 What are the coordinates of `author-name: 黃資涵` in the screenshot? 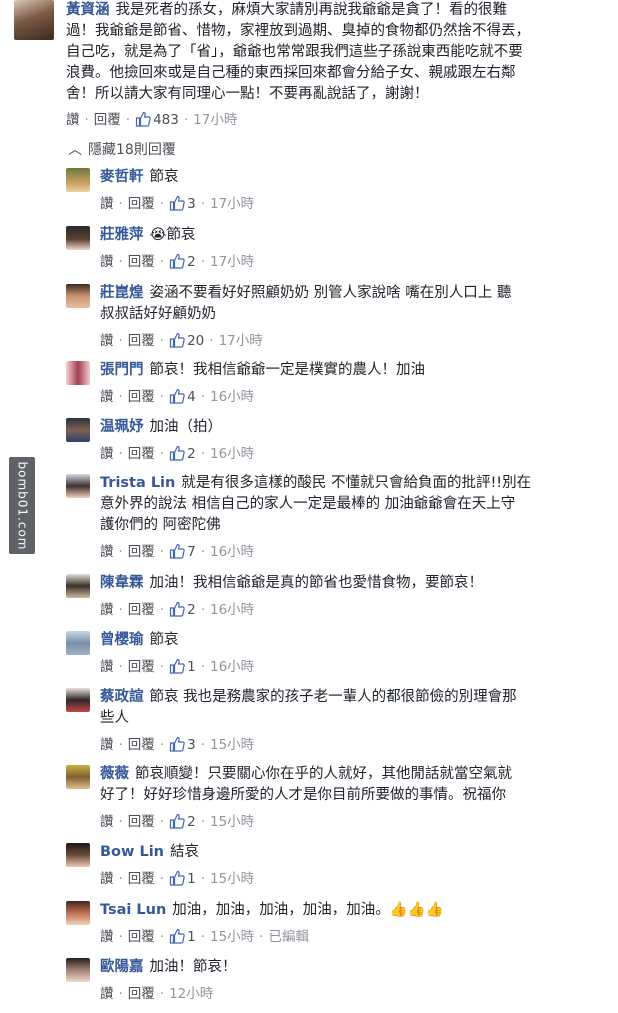 It's located at (88, 10).